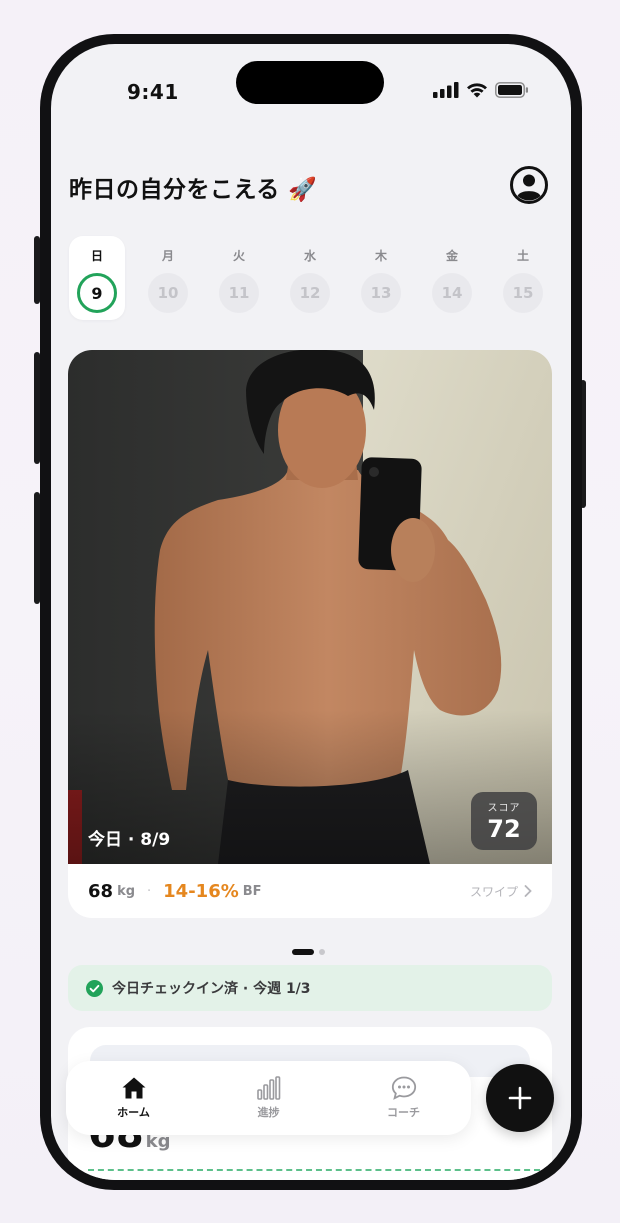 The image size is (620, 1223). I want to click on plus-icon, so click(520, 1098).